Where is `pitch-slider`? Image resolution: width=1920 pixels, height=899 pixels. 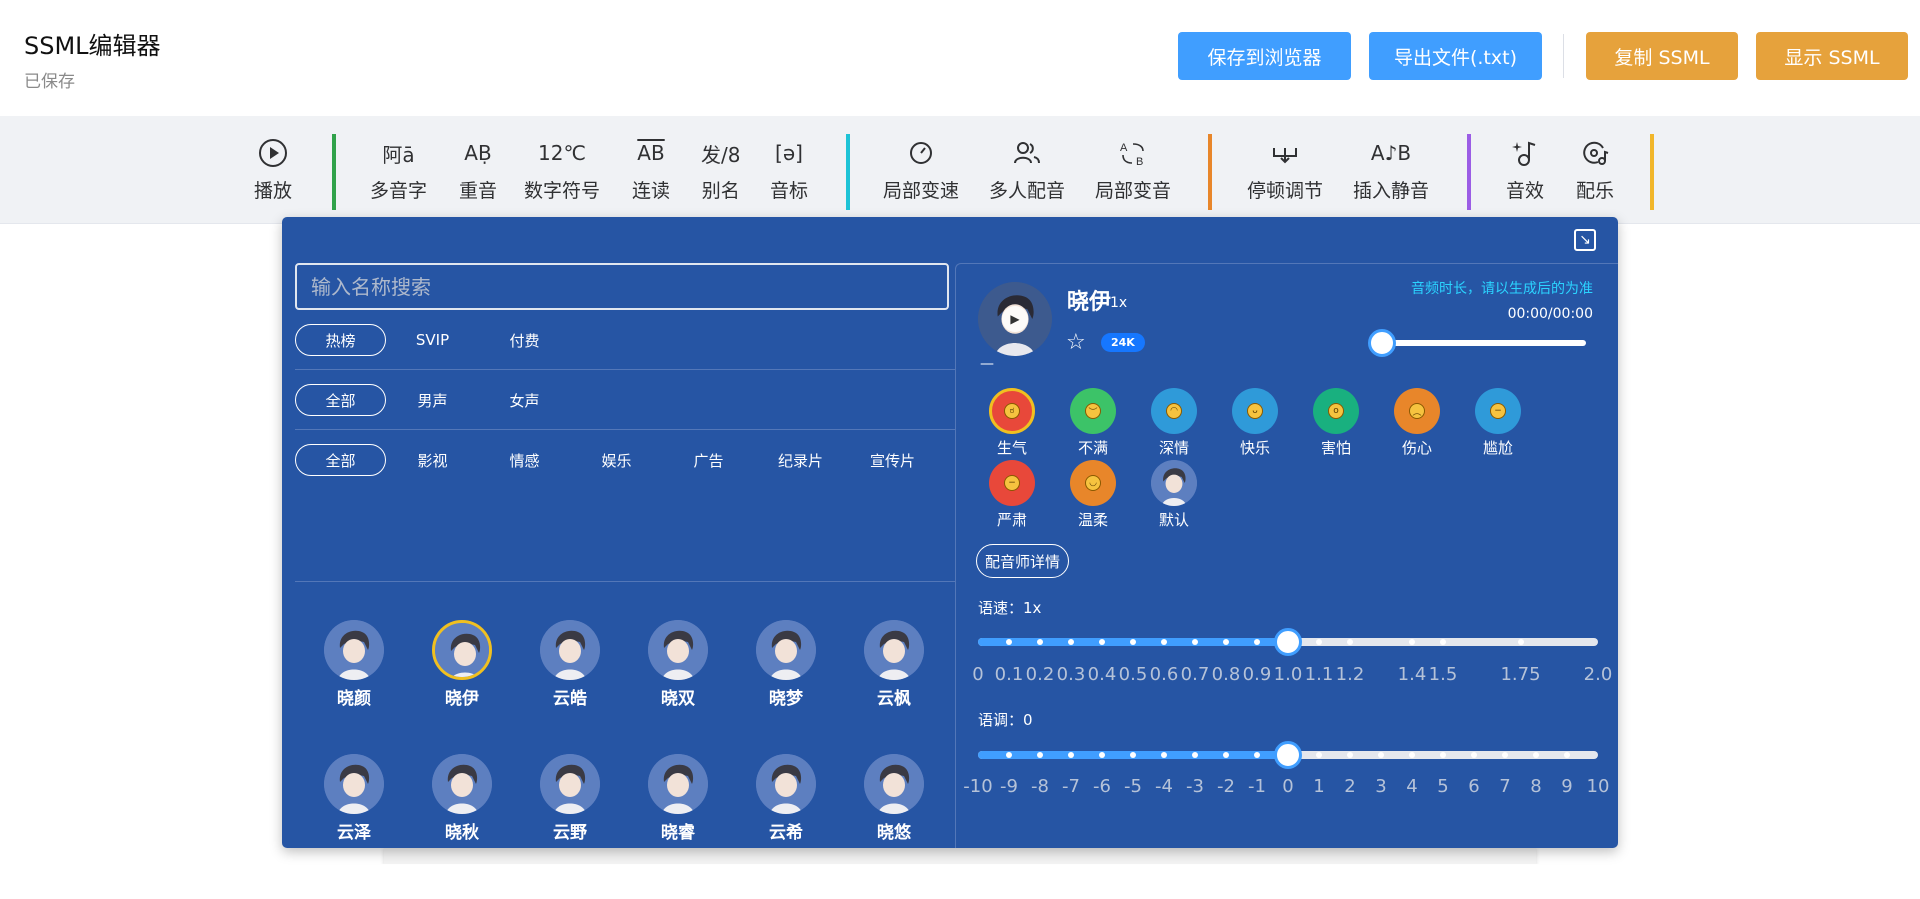
pitch-slider is located at coordinates (1288, 755).